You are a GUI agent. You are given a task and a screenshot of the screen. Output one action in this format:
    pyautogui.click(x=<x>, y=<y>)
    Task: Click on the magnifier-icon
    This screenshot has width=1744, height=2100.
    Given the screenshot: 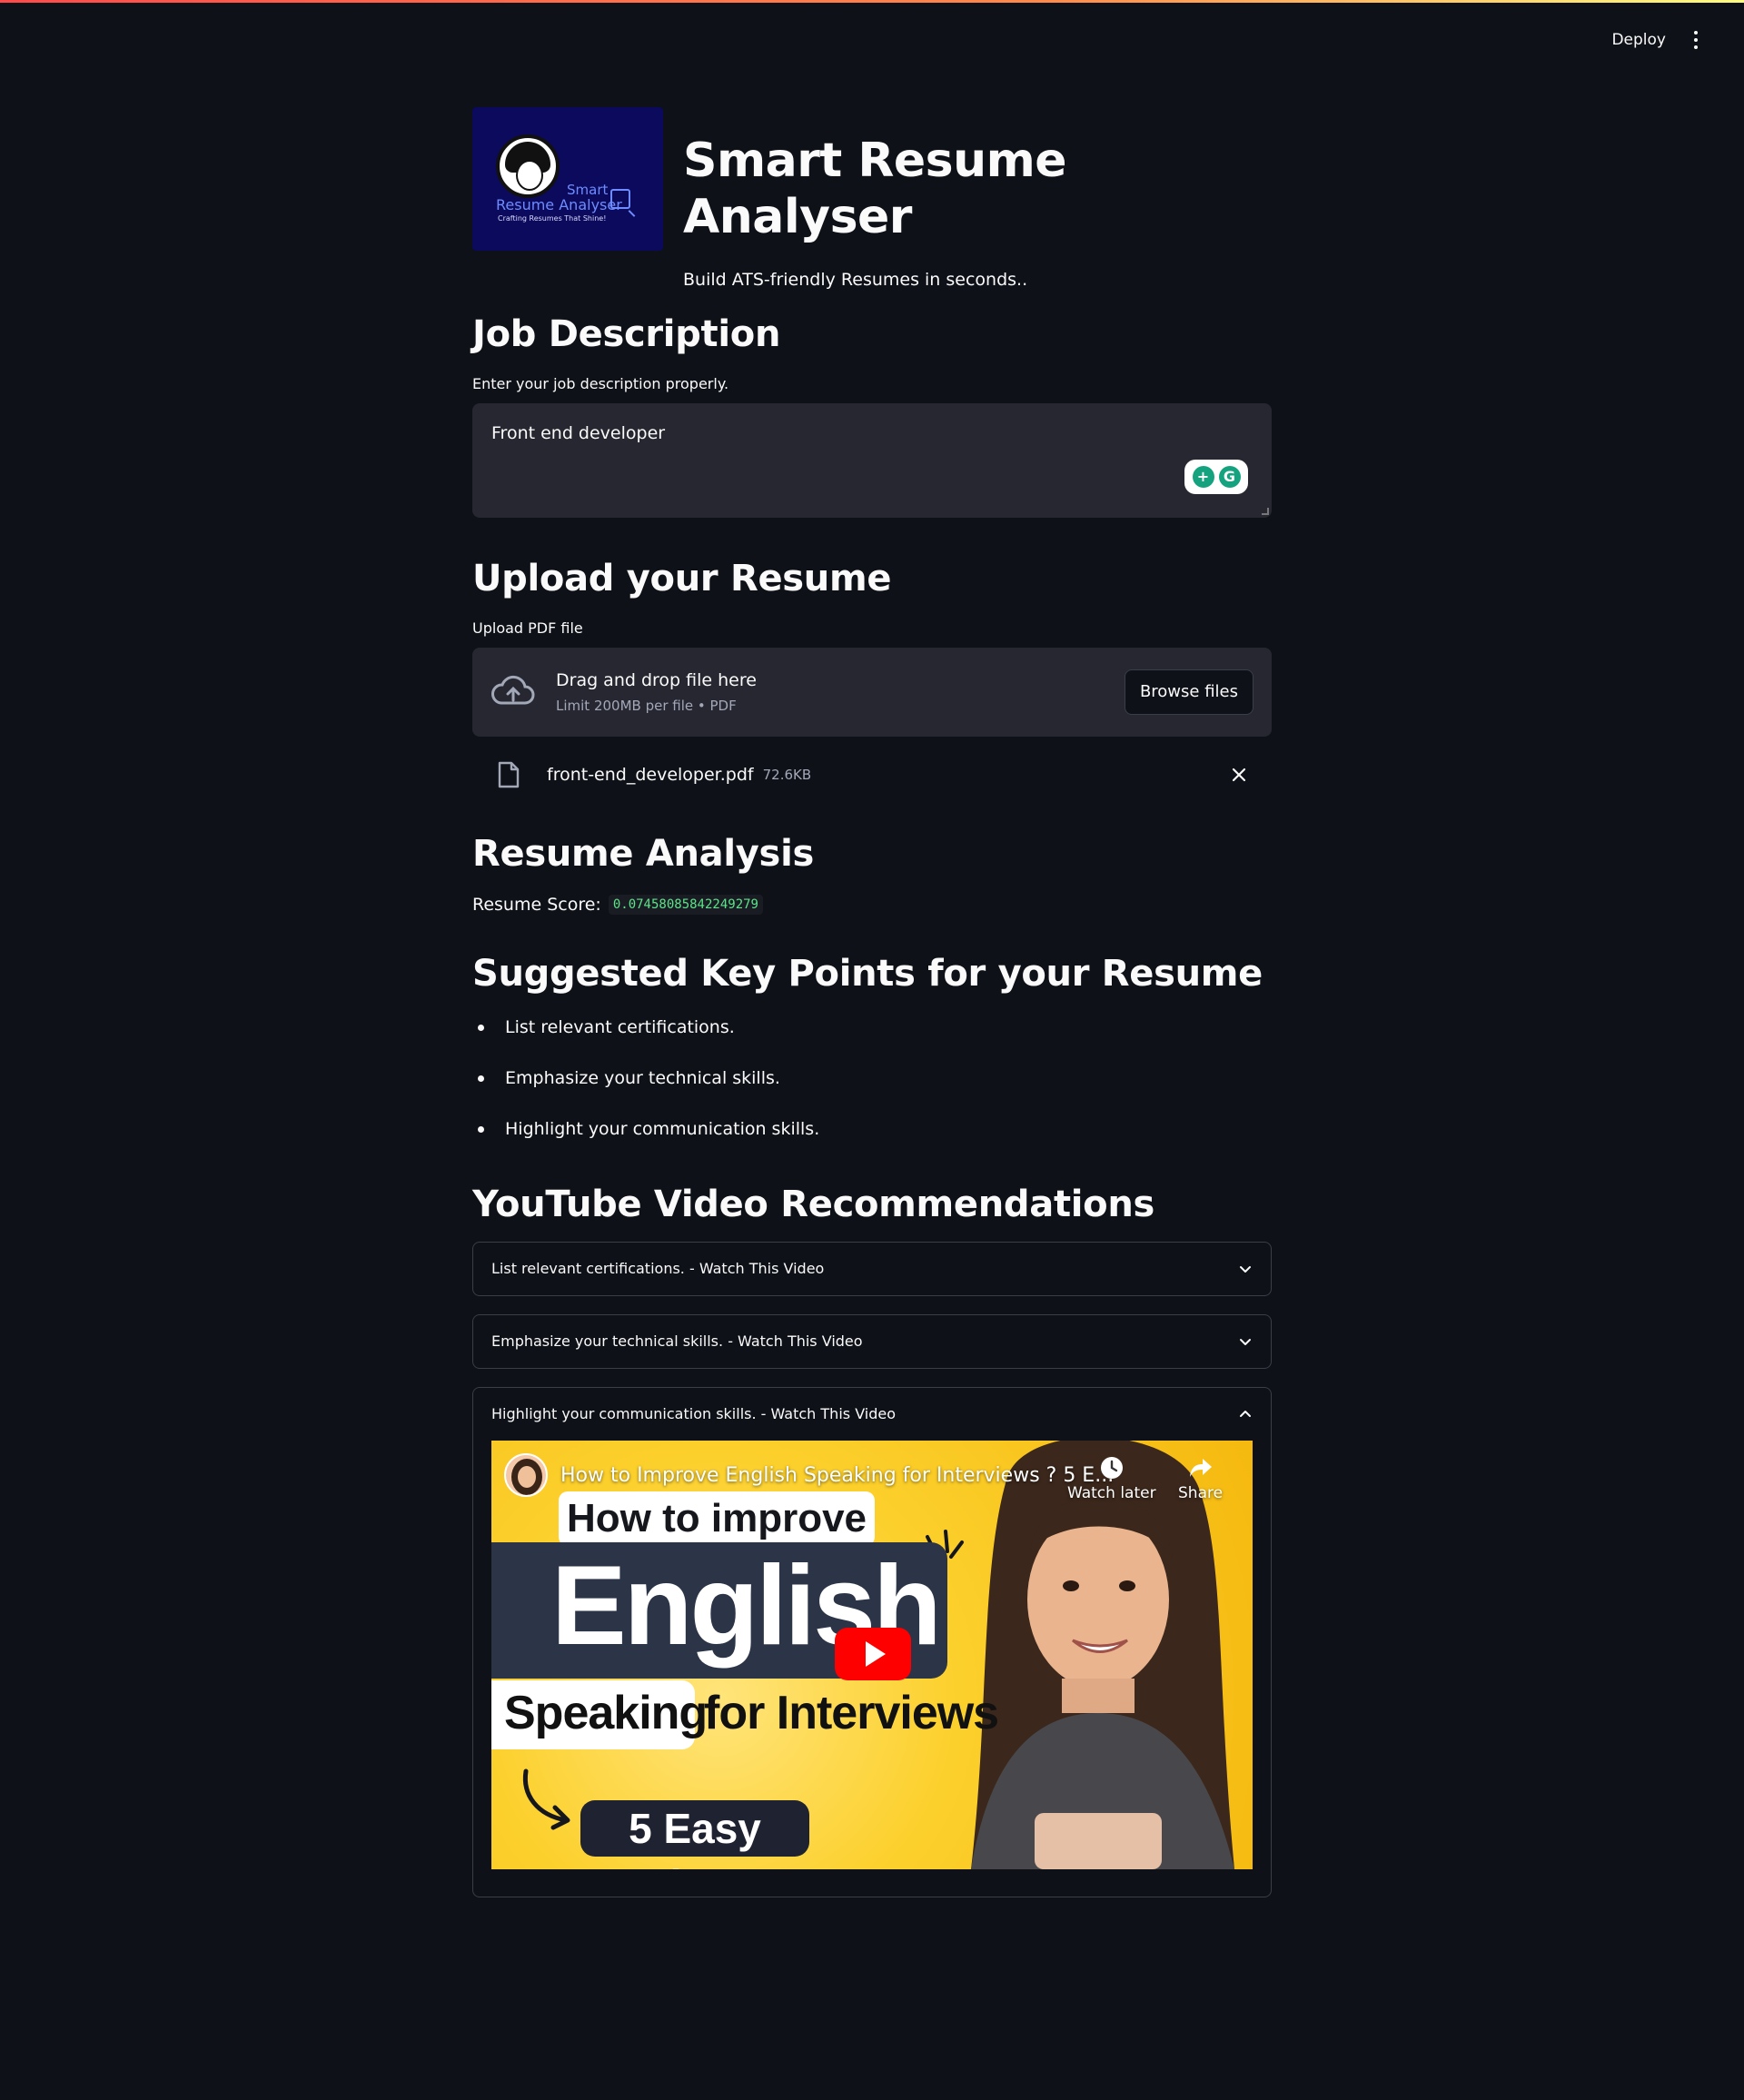 What is the action you would take?
    pyautogui.click(x=620, y=199)
    